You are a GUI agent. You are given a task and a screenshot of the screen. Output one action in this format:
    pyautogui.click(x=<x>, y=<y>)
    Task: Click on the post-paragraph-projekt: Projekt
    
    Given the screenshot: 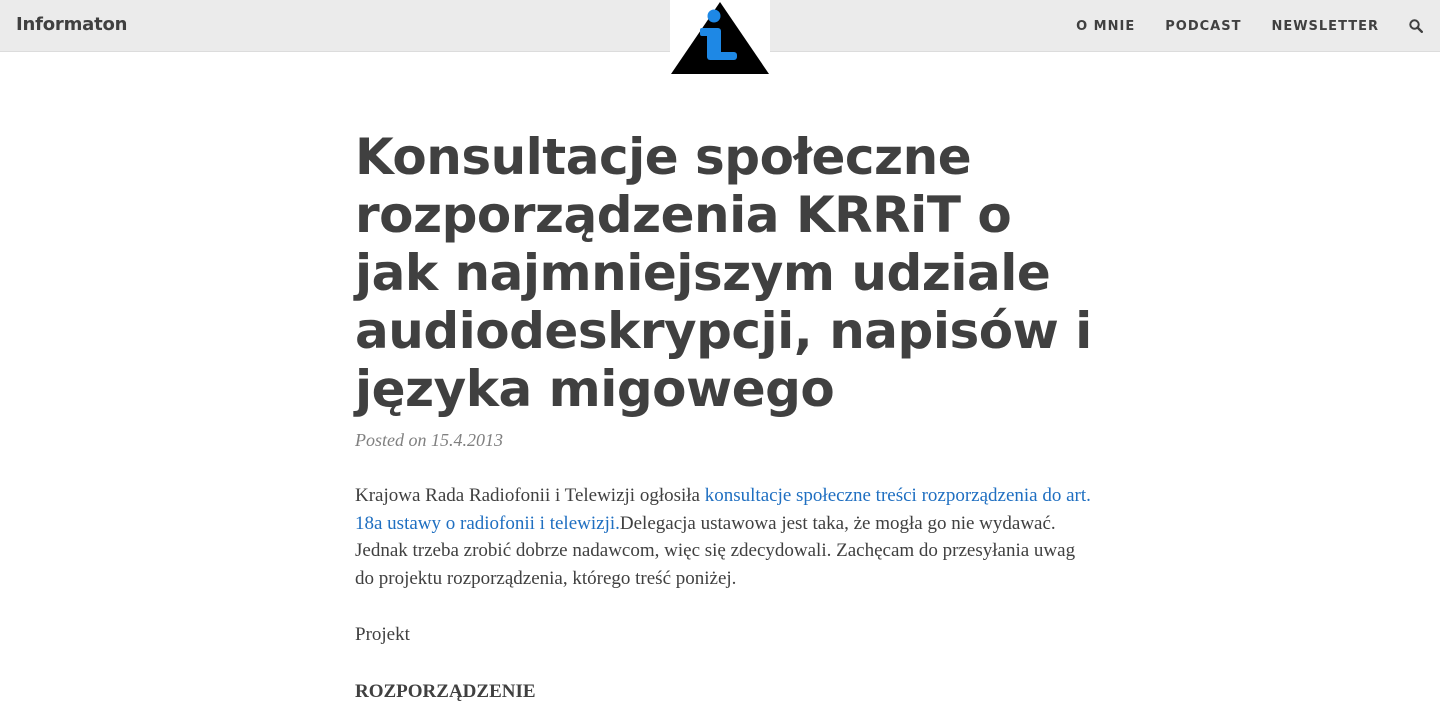 What is the action you would take?
    pyautogui.click(x=382, y=634)
    